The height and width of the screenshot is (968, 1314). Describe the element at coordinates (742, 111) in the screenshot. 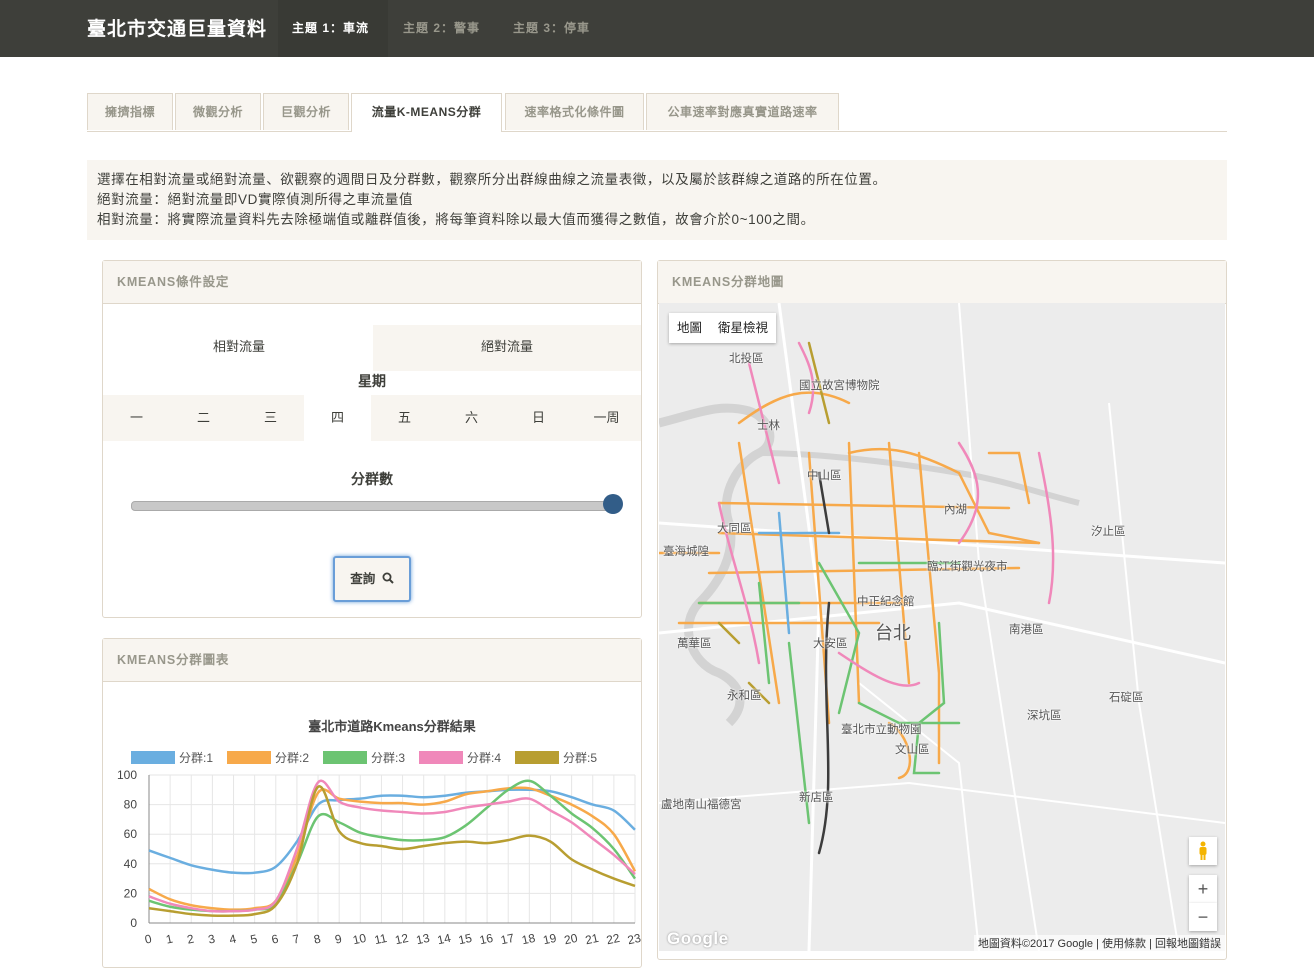

I see `tab-bus-speed: 公車速率對應真實道路速率` at that location.